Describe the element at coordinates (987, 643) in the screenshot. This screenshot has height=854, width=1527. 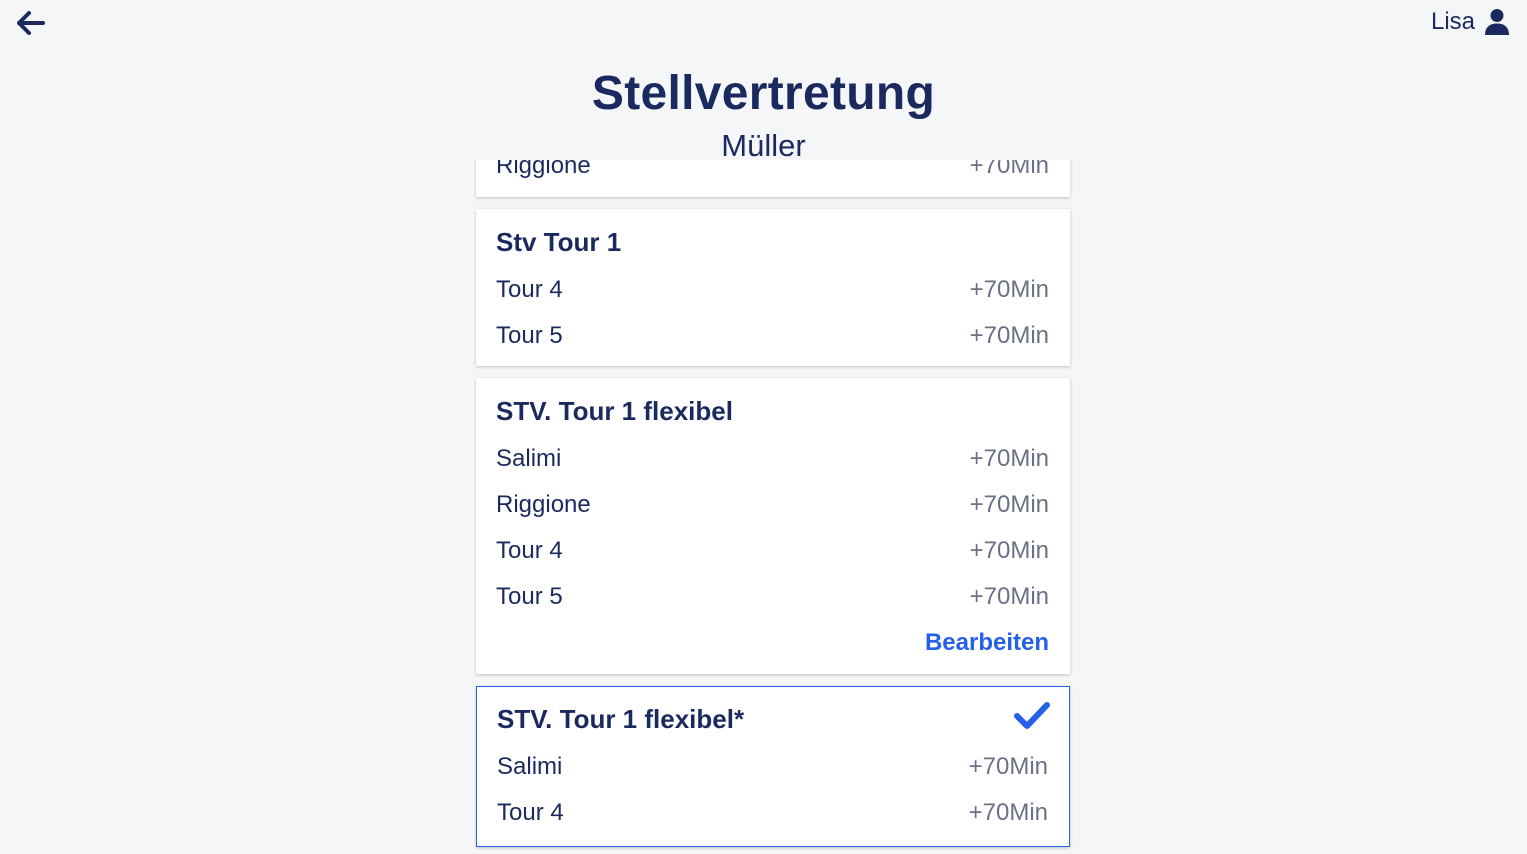
I see `edit-button: Bearbeiten` at that location.